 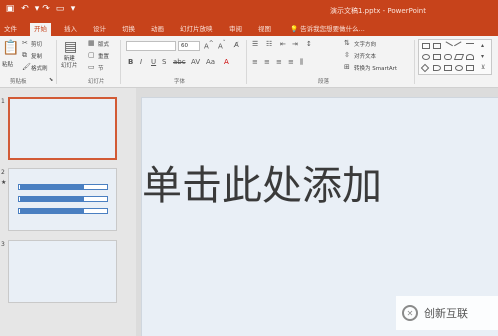 What do you see at coordinates (448, 57) in the screenshot?
I see `rounded-rect-shape-icon` at bounding box center [448, 57].